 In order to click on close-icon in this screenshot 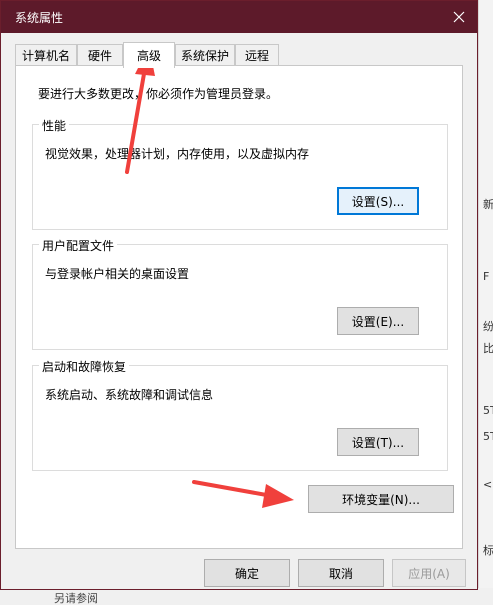, I will do `click(459, 17)`.